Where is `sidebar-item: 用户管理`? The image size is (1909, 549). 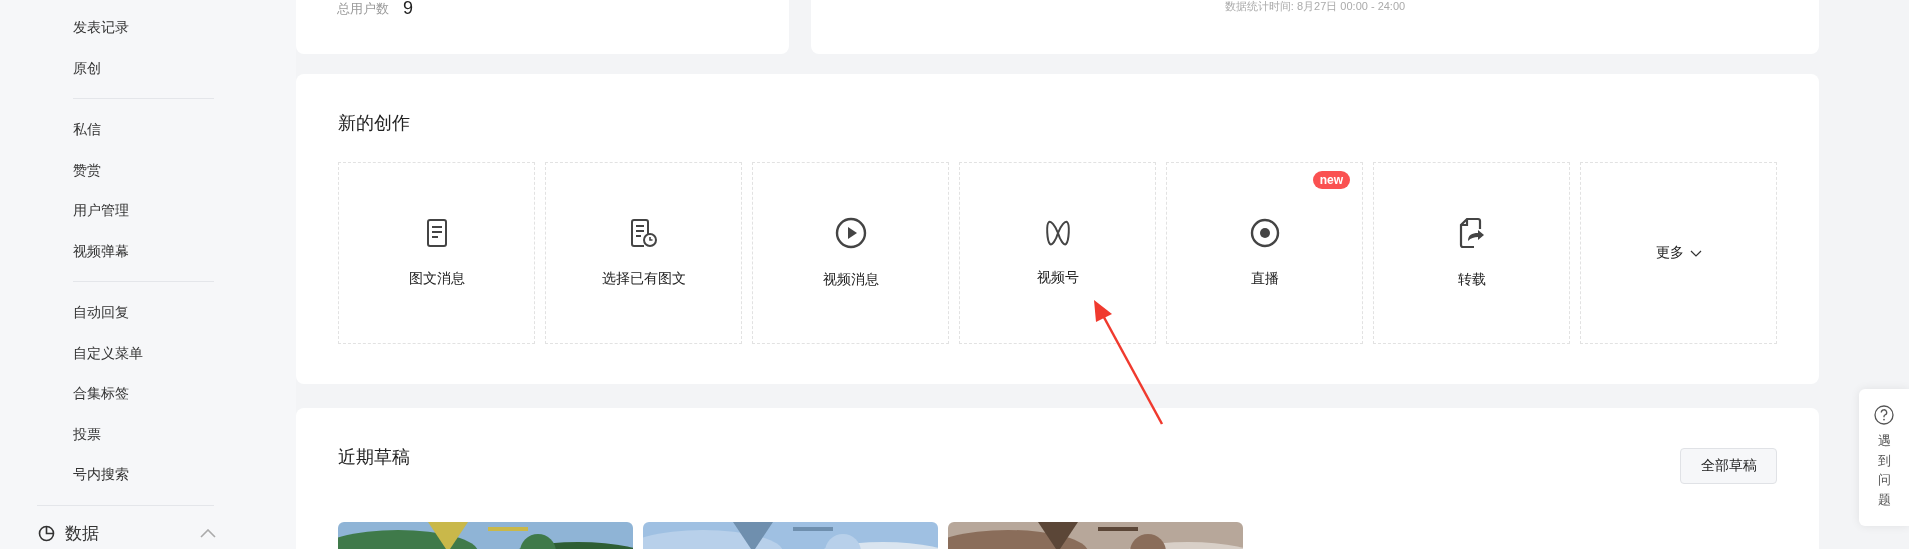
sidebar-item: 用户管理 is located at coordinates (184, 210).